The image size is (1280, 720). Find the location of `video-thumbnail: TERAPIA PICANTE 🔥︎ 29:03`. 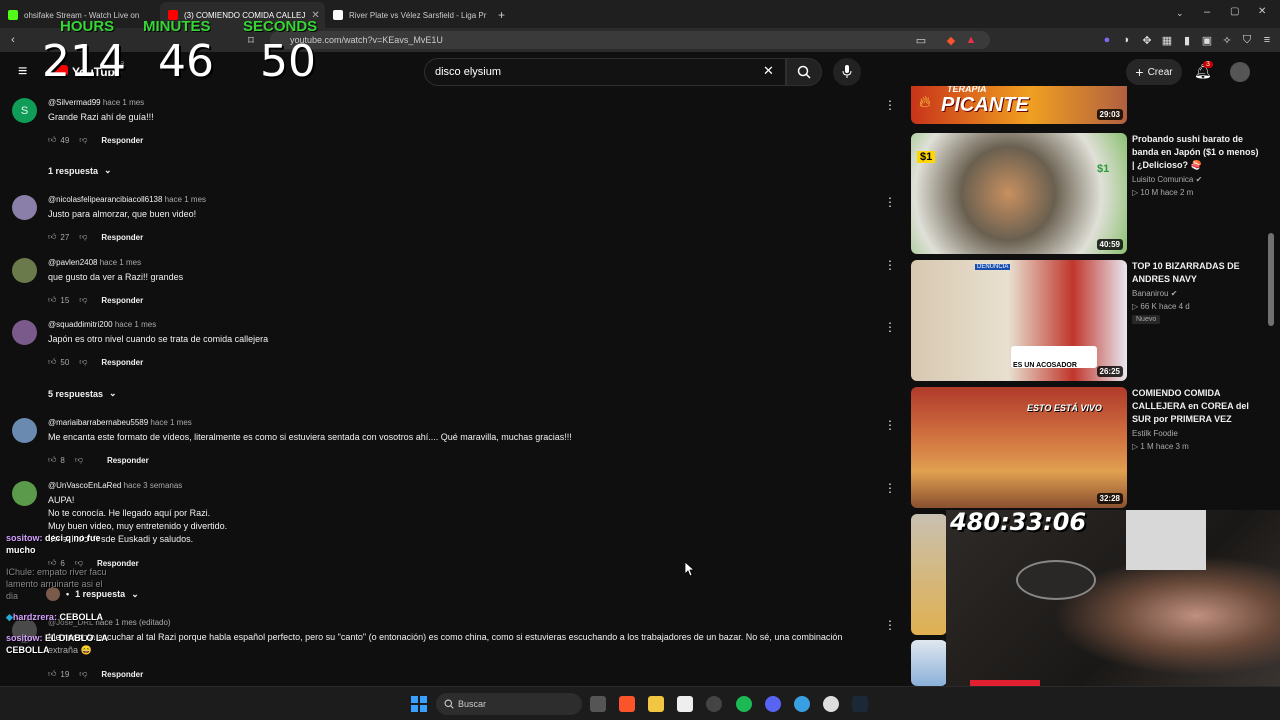

video-thumbnail: TERAPIA PICANTE 🔥︎ 29:03 is located at coordinates (1019, 105).